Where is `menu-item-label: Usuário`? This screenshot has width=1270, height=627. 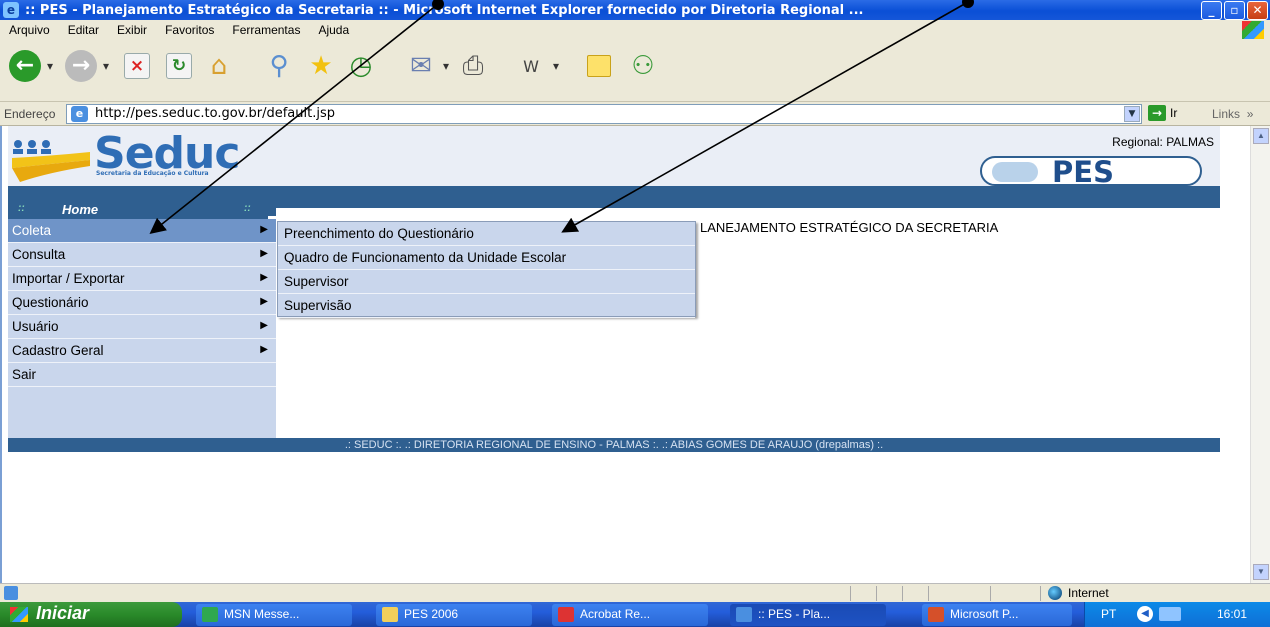
menu-item-label: Usuário is located at coordinates (35, 326).